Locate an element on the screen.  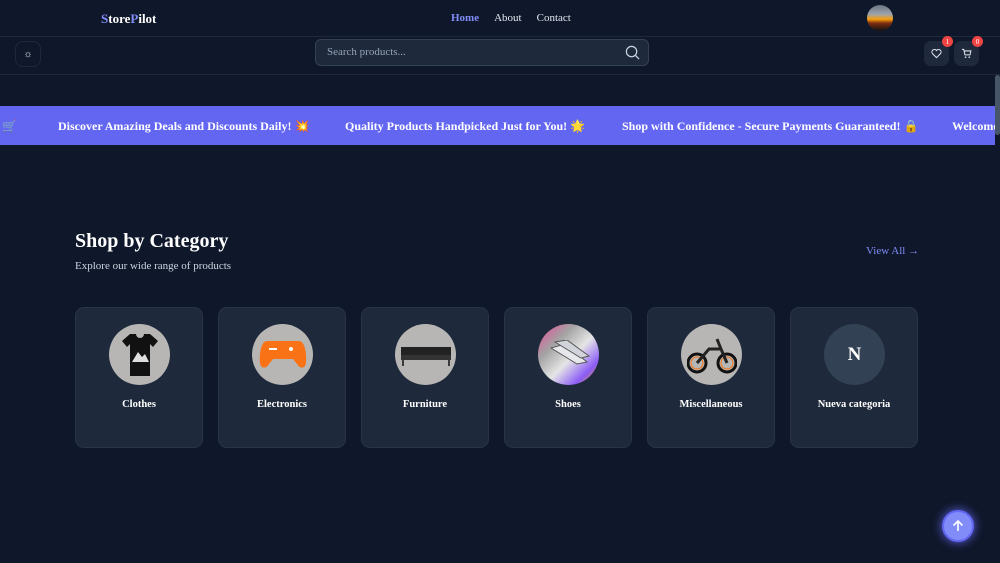
category-image-miscellaneous is located at coordinates (711, 354).